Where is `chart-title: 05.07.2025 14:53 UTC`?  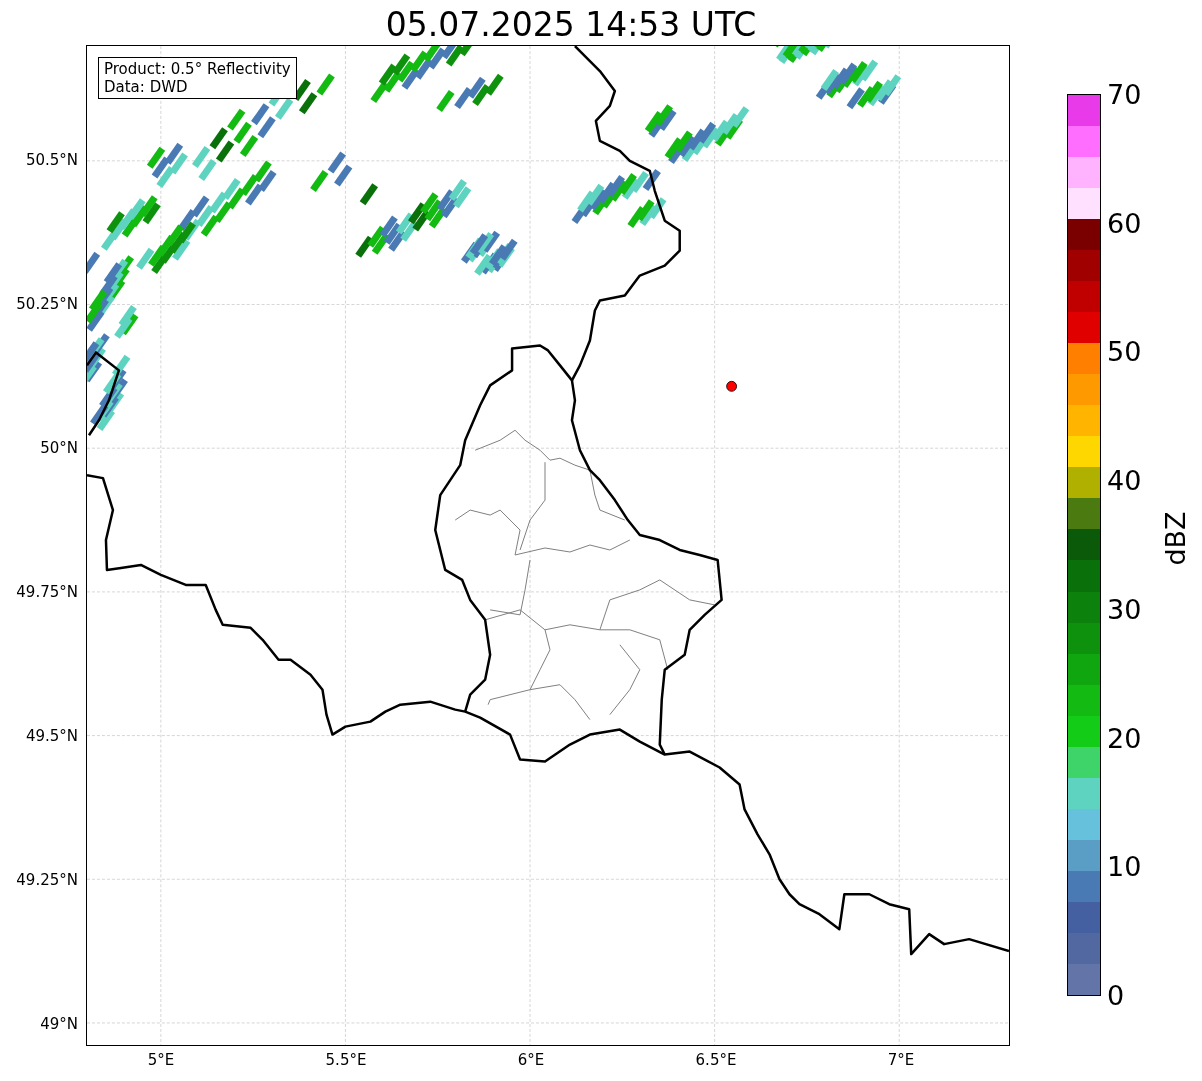 chart-title: 05.07.2025 14:53 UTC is located at coordinates (571, 26).